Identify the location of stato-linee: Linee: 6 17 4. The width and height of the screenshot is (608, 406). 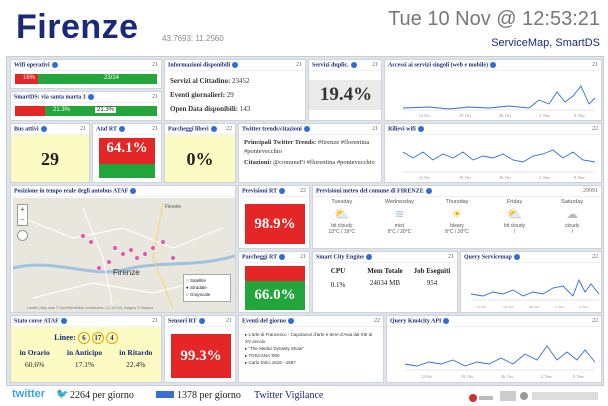
(86, 338).